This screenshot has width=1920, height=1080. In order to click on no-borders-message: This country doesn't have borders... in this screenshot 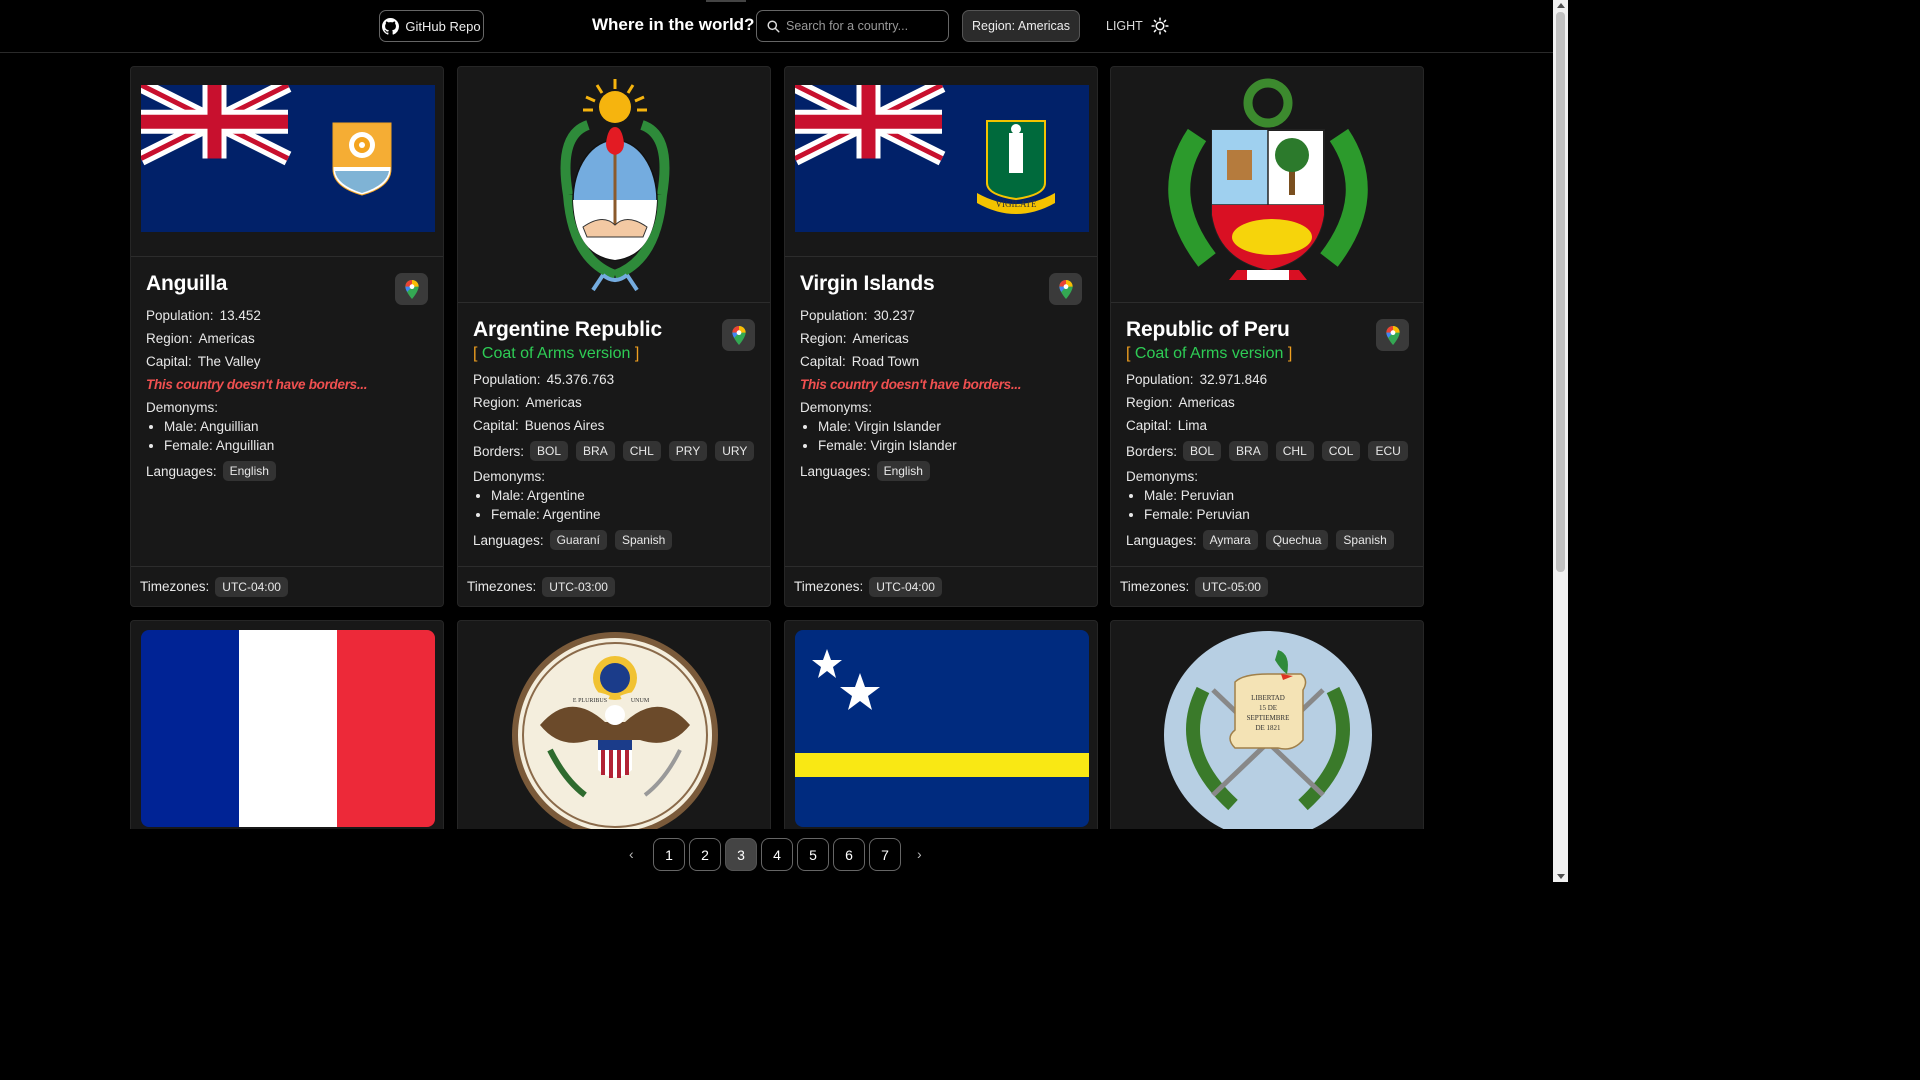, I will do `click(911, 384)`.